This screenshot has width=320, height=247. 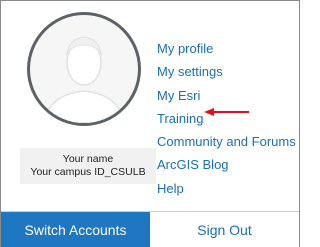 What do you see at coordinates (88, 172) in the screenshot?
I see `user-campus-id: Your campus ID_CSULB` at bounding box center [88, 172].